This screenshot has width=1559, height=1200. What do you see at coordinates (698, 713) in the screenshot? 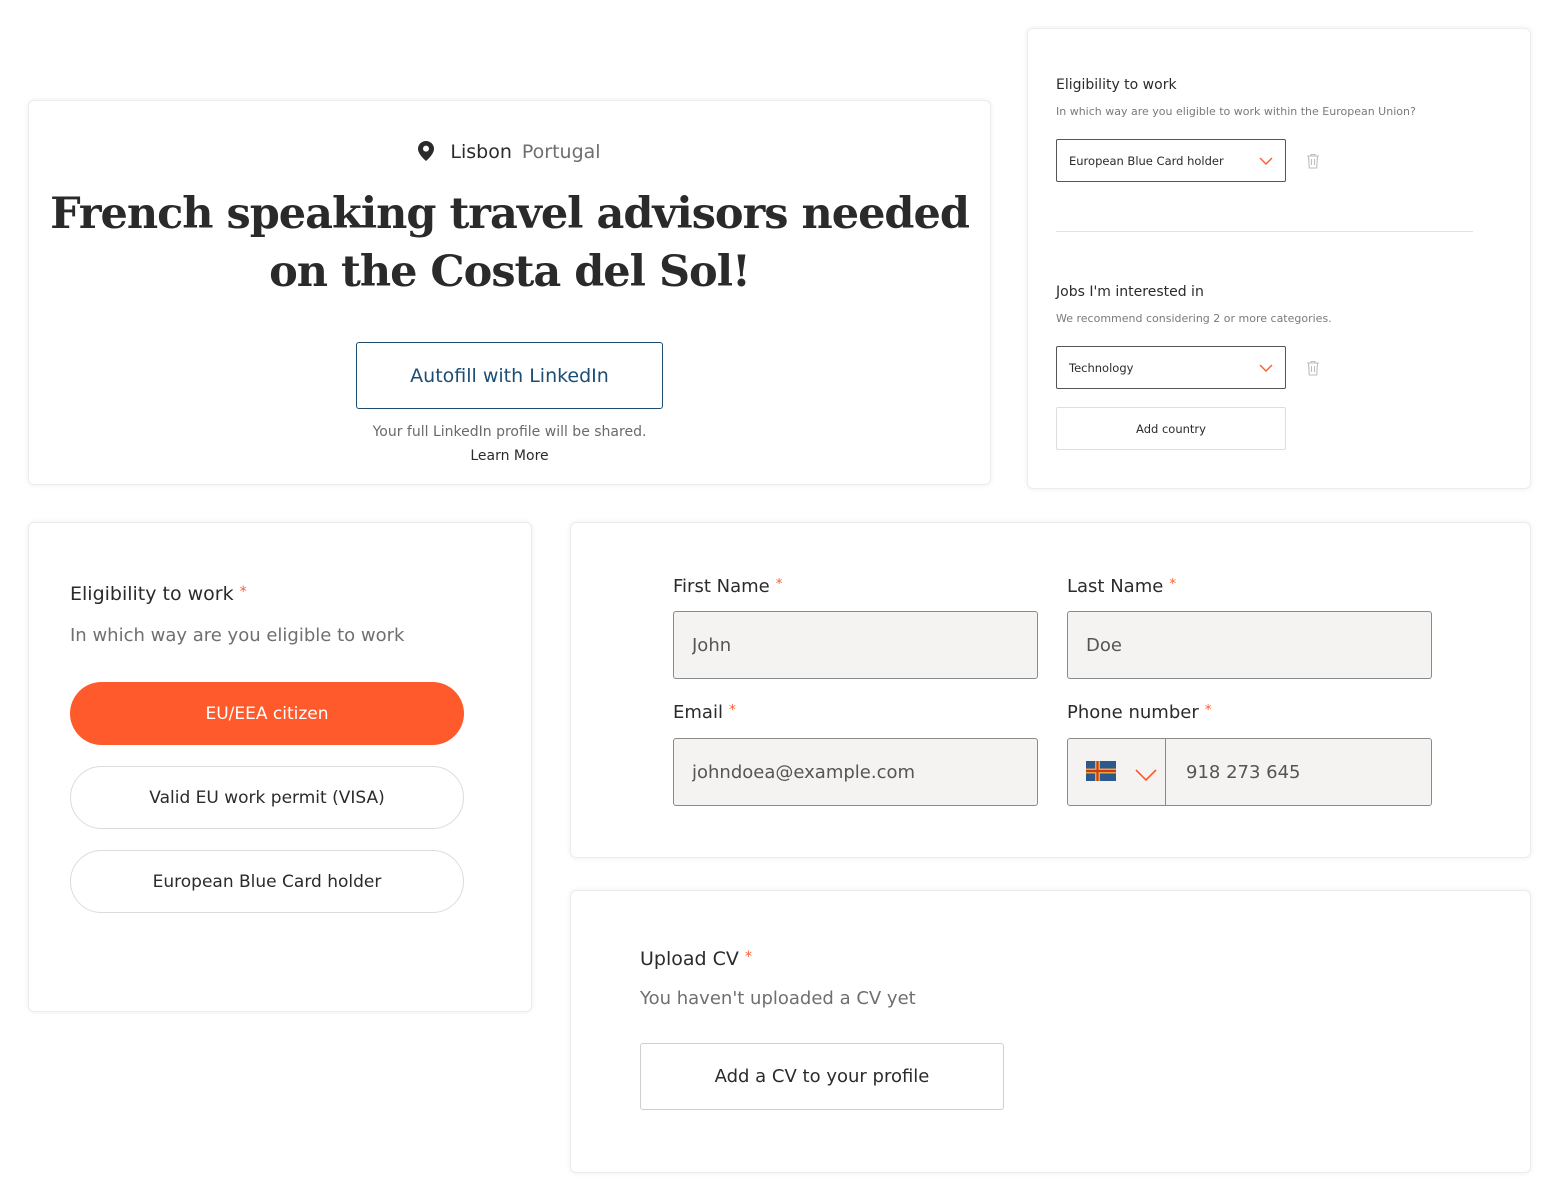
I see `email-label-text: Email` at bounding box center [698, 713].